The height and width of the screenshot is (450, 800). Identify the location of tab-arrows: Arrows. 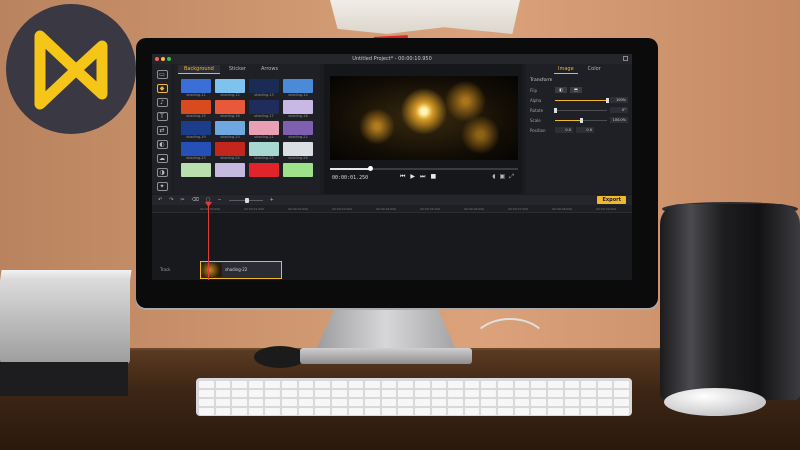
(269, 69).